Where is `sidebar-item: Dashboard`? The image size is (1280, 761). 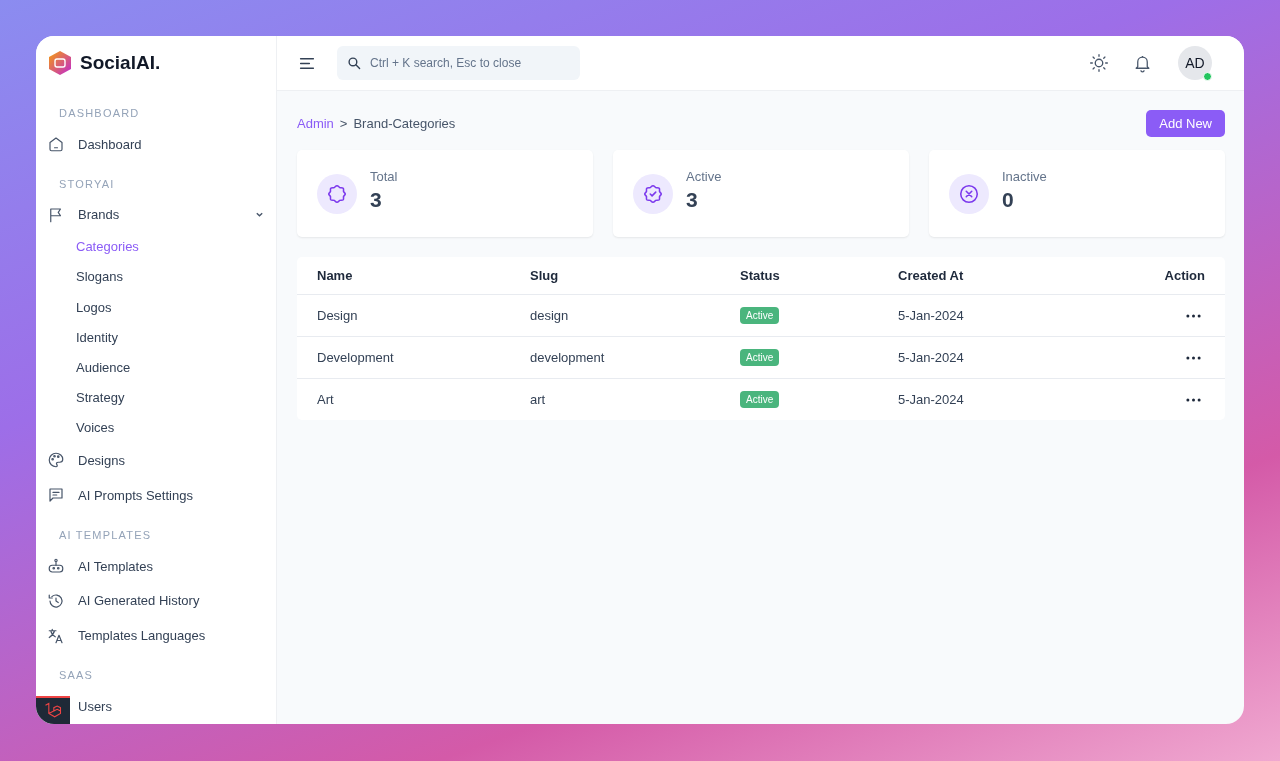 sidebar-item: Dashboard is located at coordinates (155, 144).